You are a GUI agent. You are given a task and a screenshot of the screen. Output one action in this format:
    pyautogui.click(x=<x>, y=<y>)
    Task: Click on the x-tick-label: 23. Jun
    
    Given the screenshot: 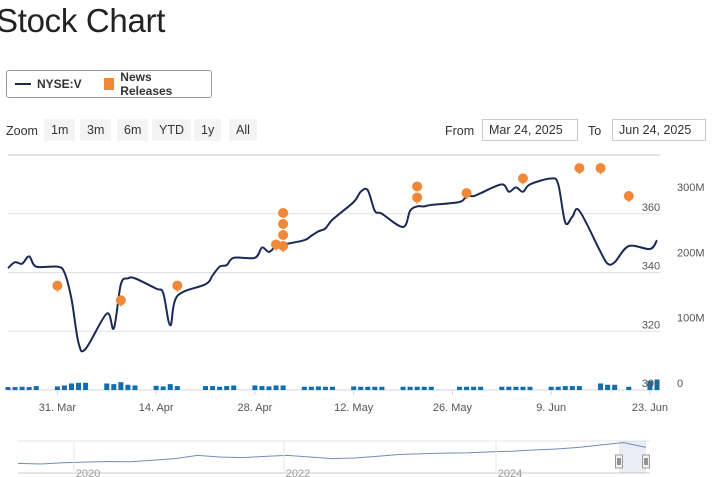 What is the action you would take?
    pyautogui.click(x=650, y=408)
    